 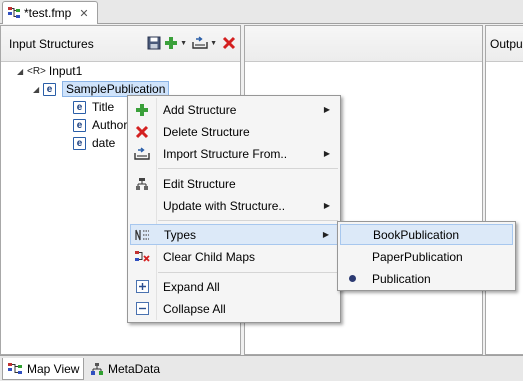 What do you see at coordinates (224, 205) in the screenshot?
I see `menu-item-label: Update with Structure..` at bounding box center [224, 205].